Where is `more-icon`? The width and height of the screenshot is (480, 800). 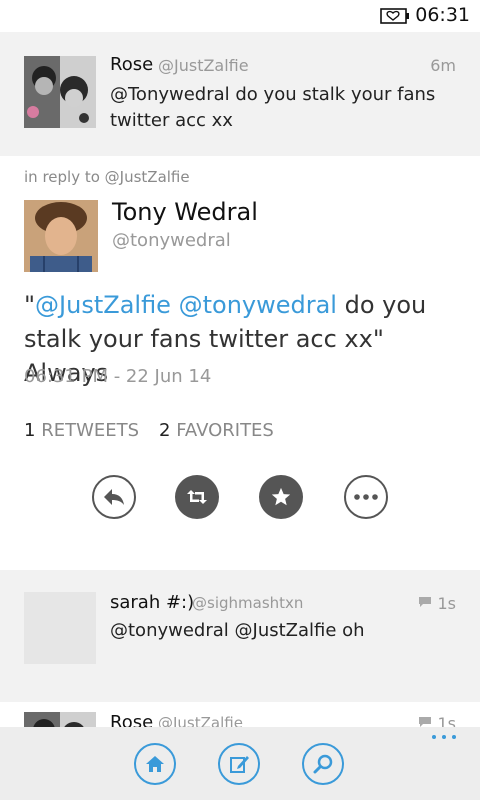 more-icon is located at coordinates (366, 497).